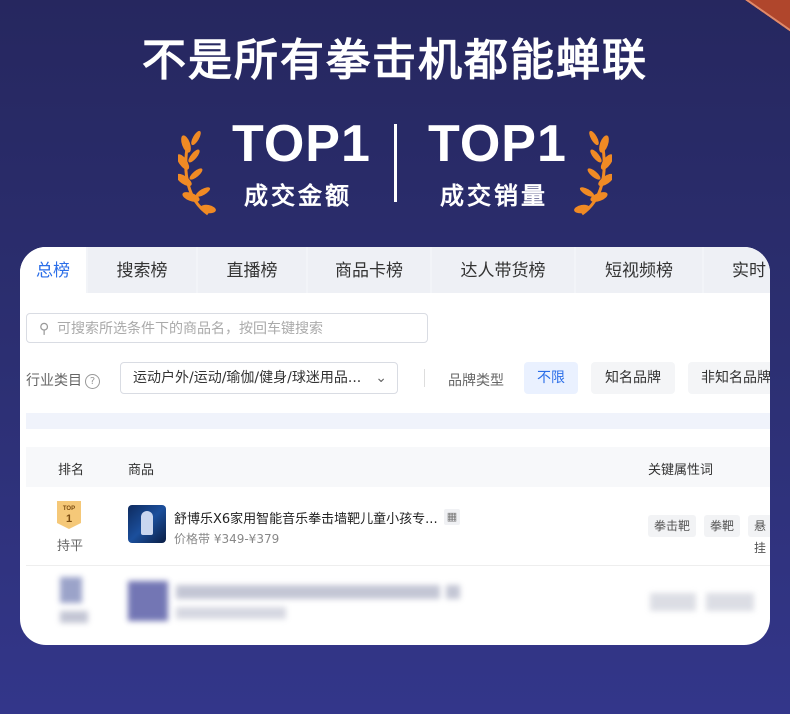 The height and width of the screenshot is (714, 790). What do you see at coordinates (69, 519) in the screenshot?
I see `medal-rank: 1` at bounding box center [69, 519].